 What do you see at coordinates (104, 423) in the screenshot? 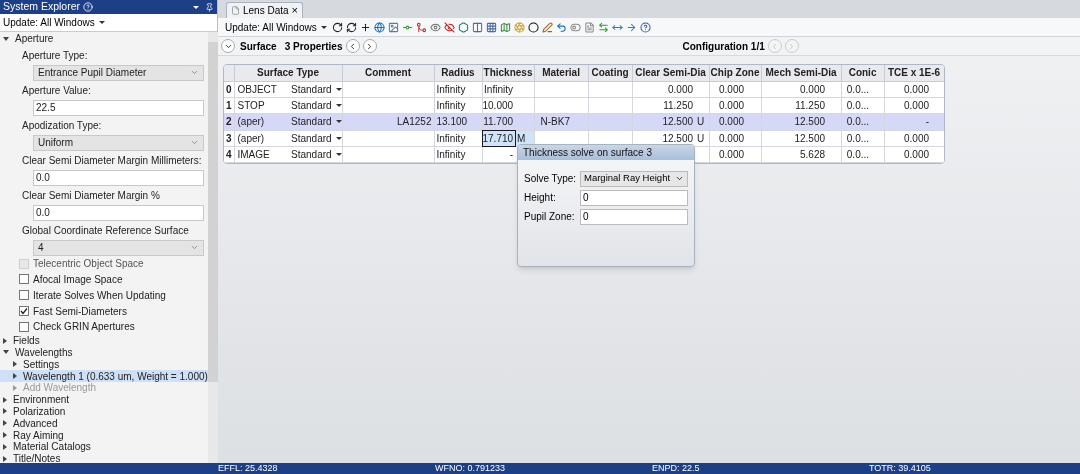
I see `tree-item: Advanced` at bounding box center [104, 423].